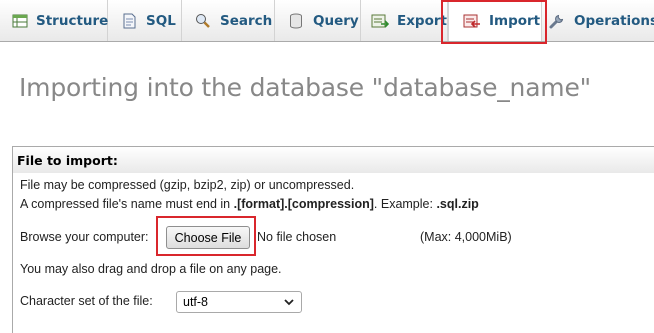 This screenshot has width=654, height=333. I want to click on query-icon, so click(296, 21).